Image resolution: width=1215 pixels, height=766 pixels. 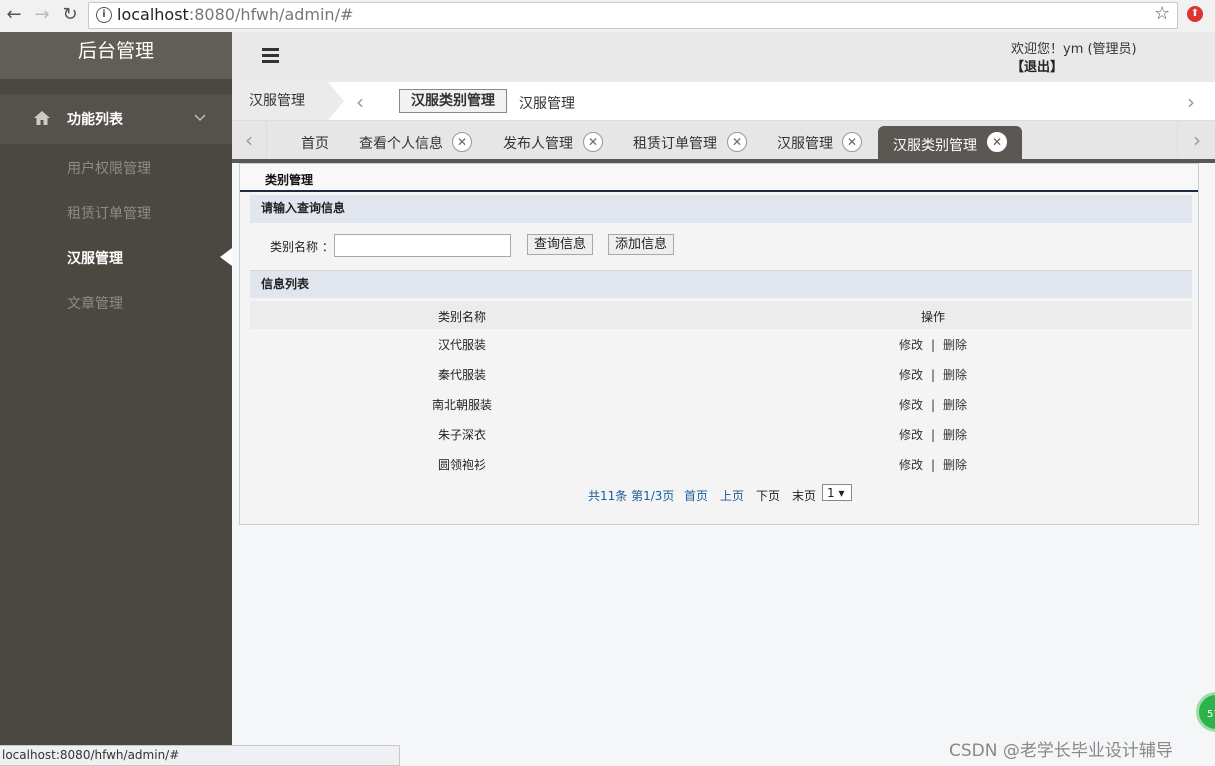 I want to click on sidebar-item-hanfu-management: 汉服管理, so click(x=95, y=258).